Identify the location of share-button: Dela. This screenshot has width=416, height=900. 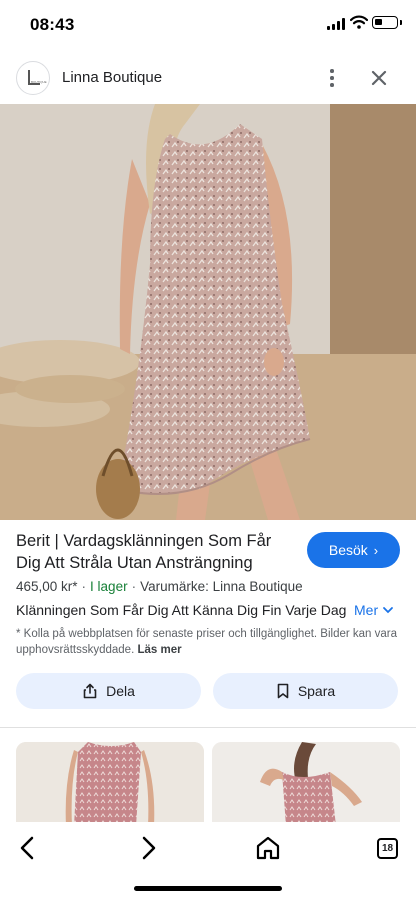
(108, 691).